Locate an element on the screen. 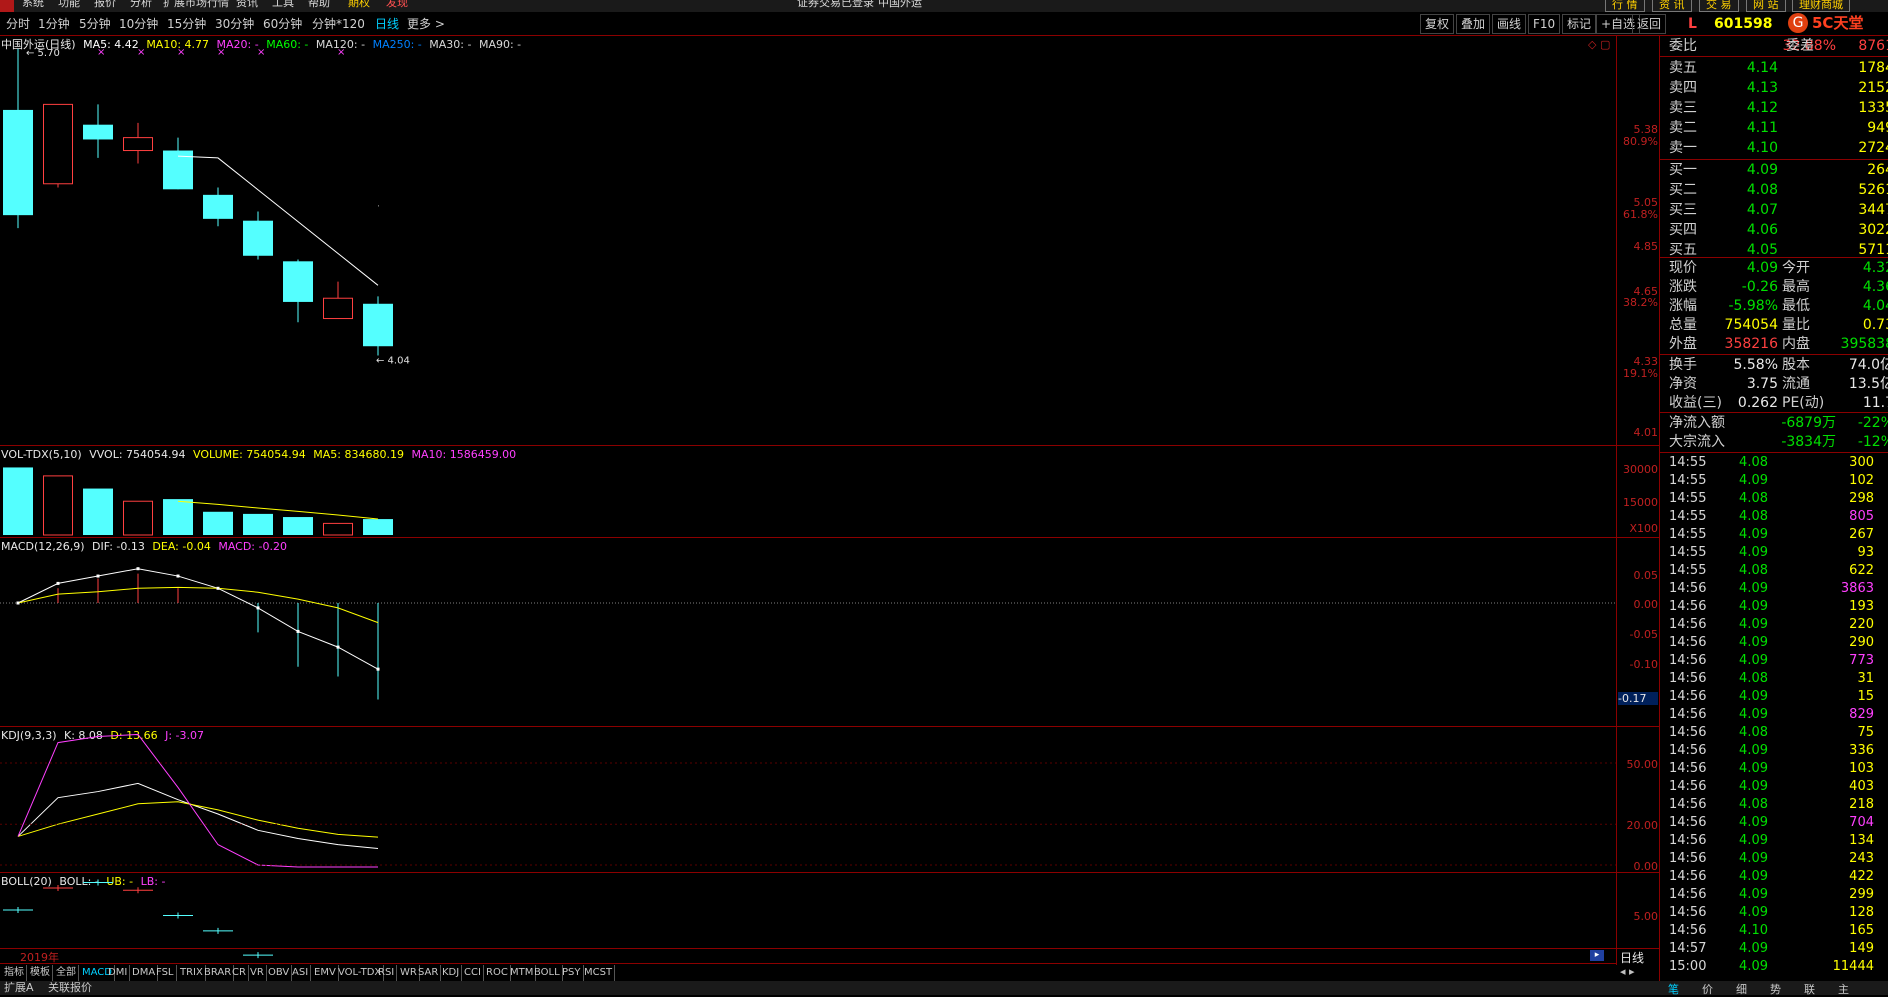 The height and width of the screenshot is (997, 1888). menu-analysis: 分析 is located at coordinates (141, 4).